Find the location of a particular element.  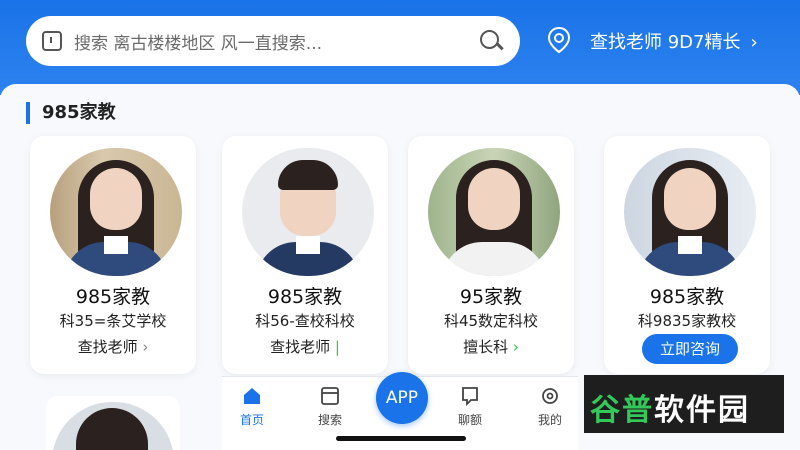

consult-button: 立即咨询 is located at coordinates (690, 349).